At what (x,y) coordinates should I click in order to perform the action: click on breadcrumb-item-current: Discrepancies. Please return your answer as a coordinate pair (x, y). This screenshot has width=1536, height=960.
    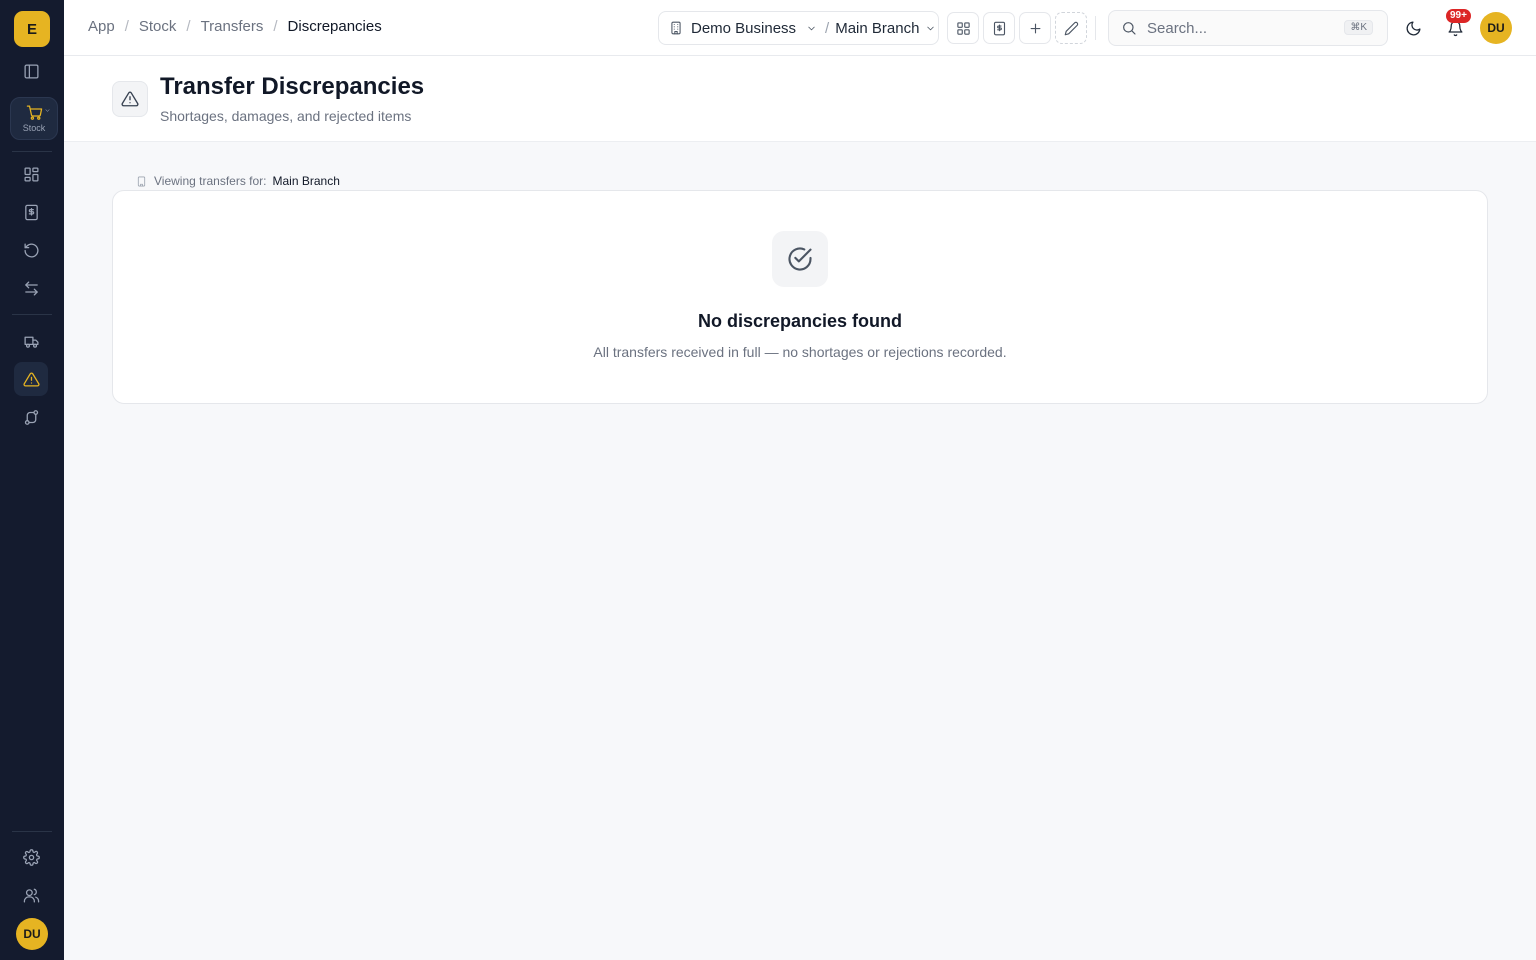
    Looking at the image, I should click on (334, 26).